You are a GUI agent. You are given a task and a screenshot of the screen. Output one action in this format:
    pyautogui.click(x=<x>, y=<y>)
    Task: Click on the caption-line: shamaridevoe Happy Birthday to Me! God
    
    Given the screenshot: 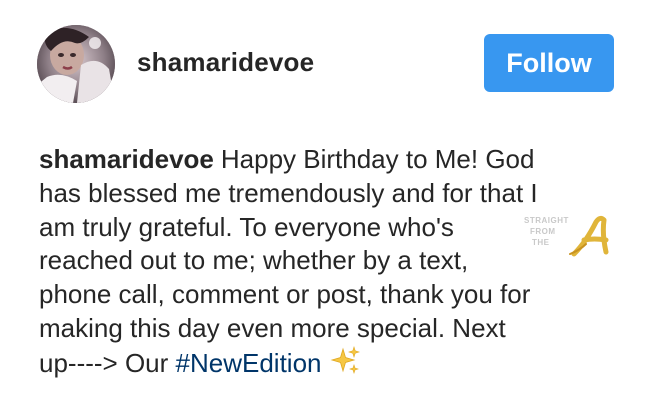 What is the action you would take?
    pyautogui.click(x=334, y=160)
    